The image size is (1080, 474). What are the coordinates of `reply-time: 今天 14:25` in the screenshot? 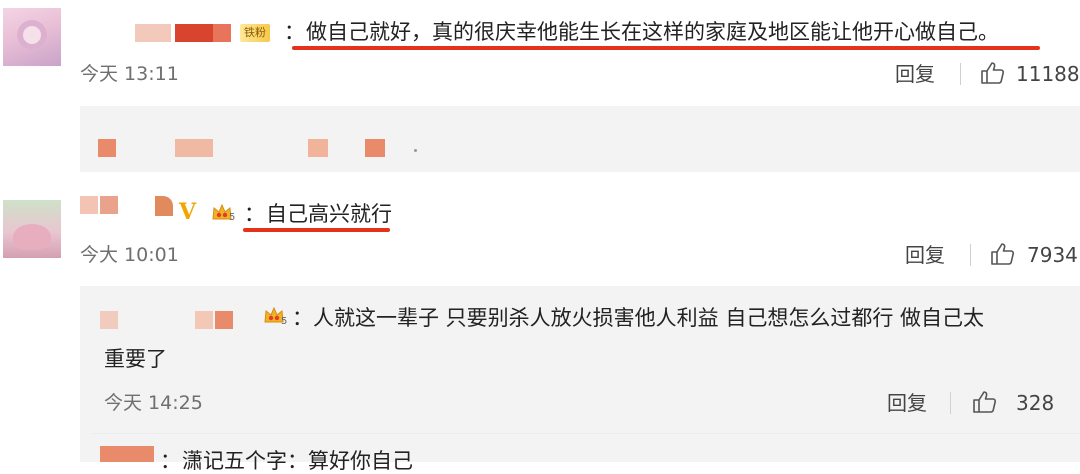 It's located at (153, 403).